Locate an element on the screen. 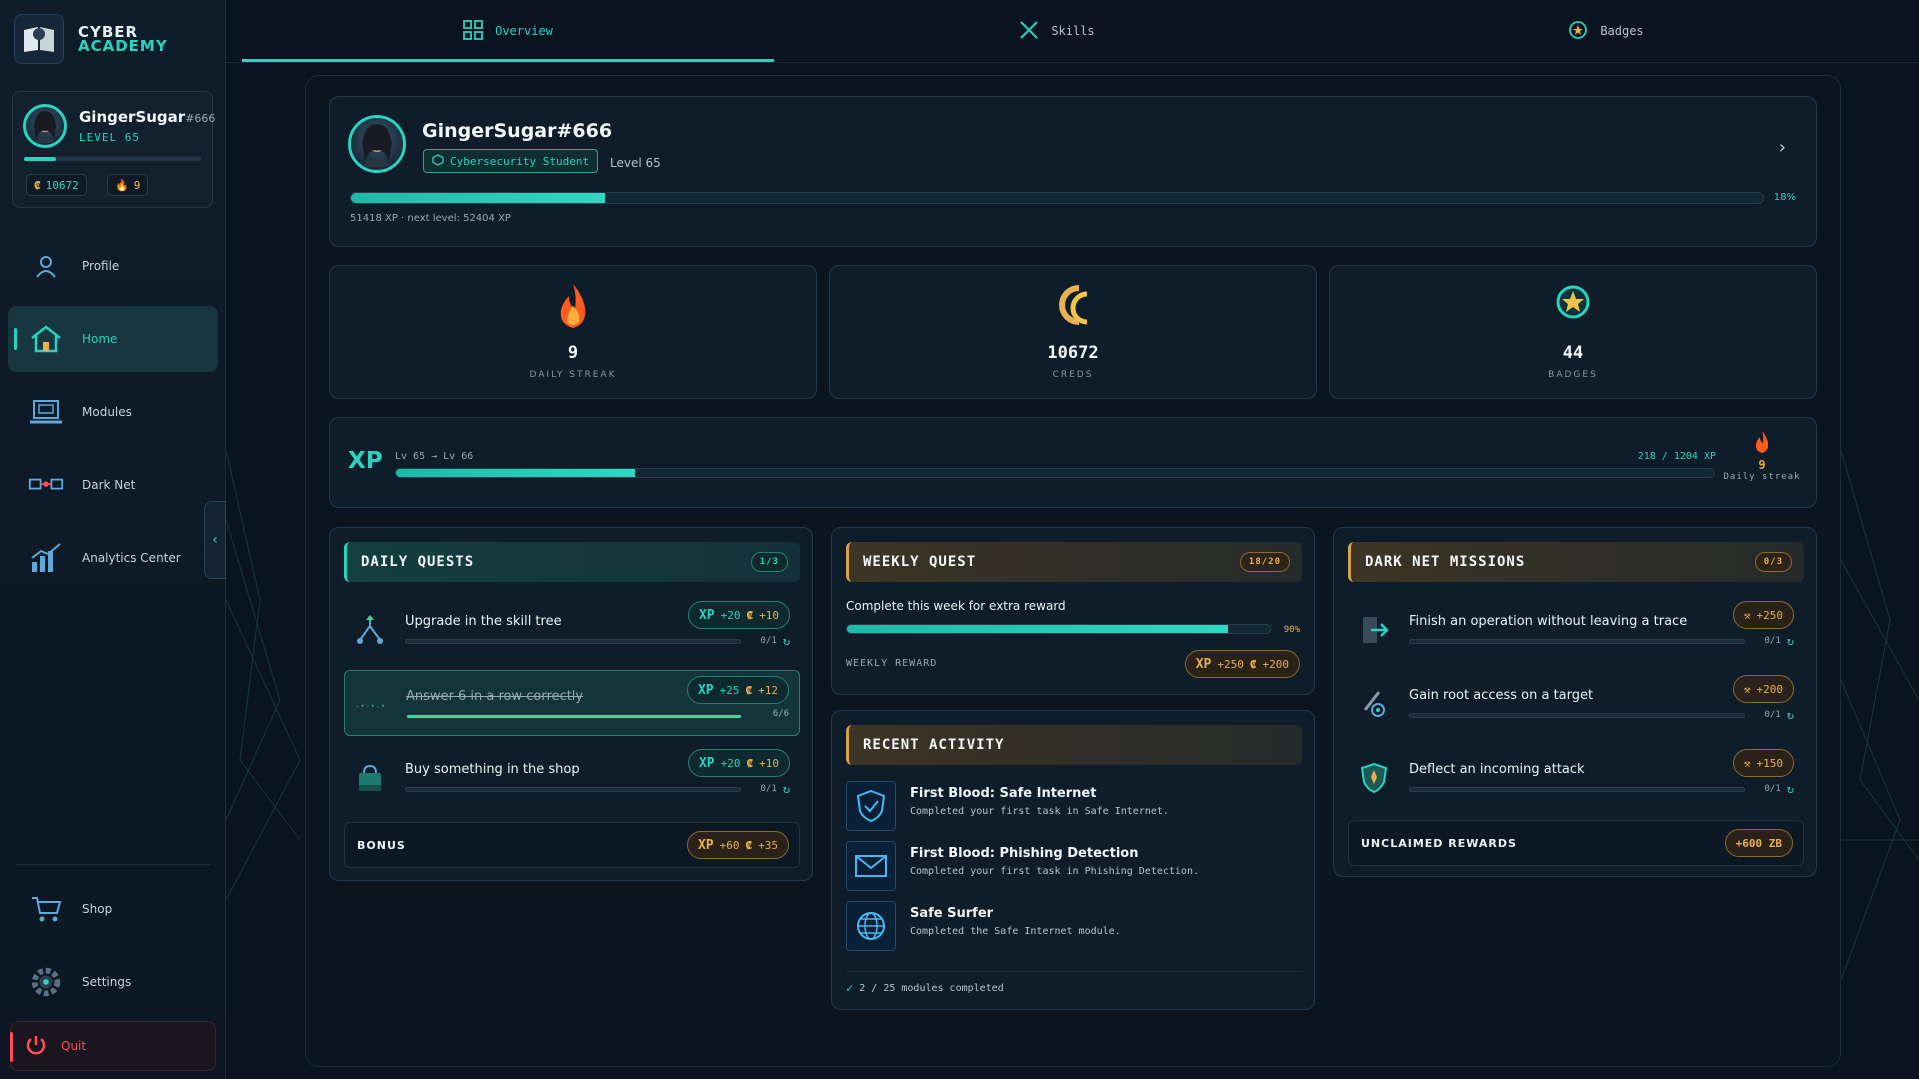  chevron-left-icon: ‹ is located at coordinates (215, 540).